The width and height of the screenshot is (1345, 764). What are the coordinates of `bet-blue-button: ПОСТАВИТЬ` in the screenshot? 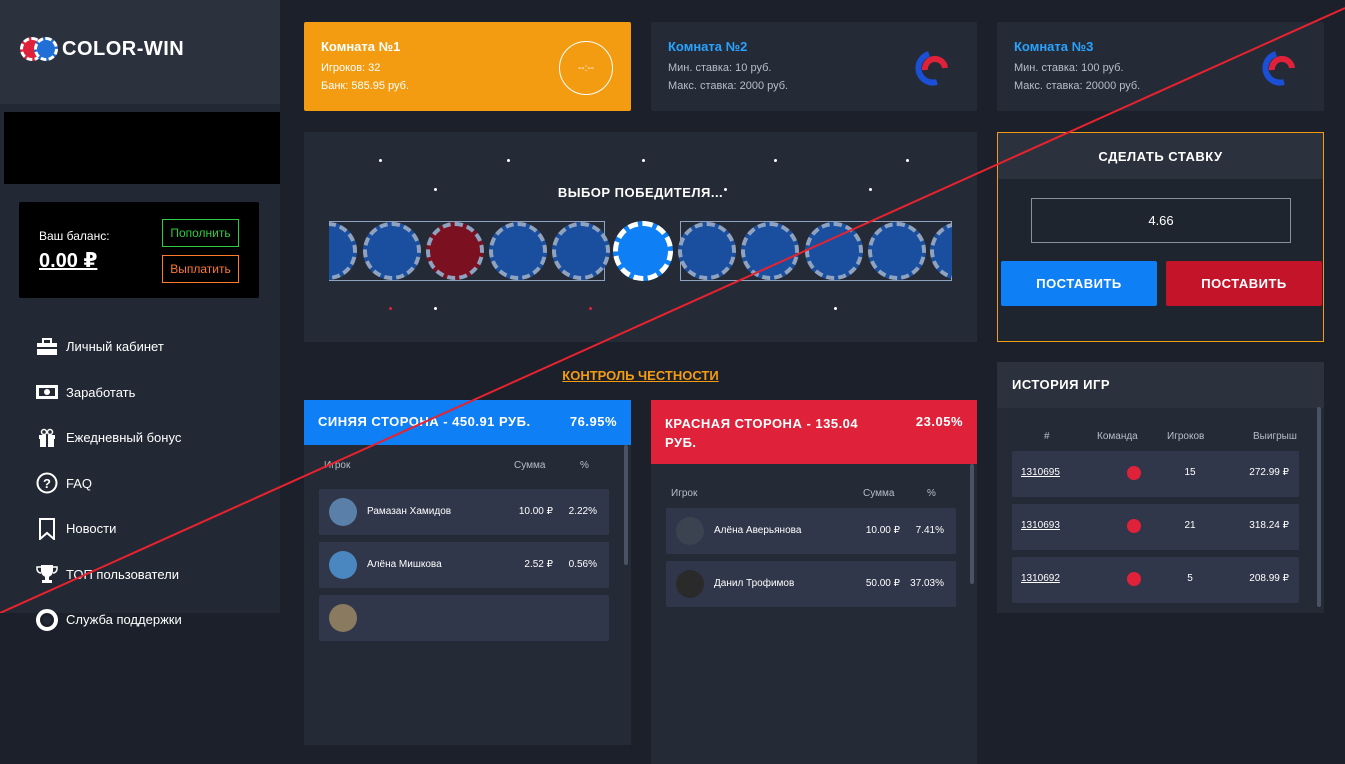 It's located at (1079, 283).